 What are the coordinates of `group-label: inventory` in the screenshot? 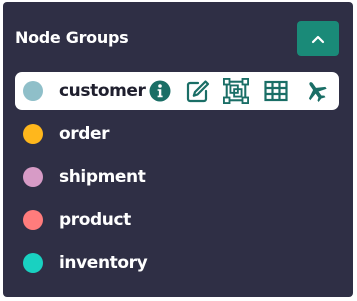 It's located at (103, 263).